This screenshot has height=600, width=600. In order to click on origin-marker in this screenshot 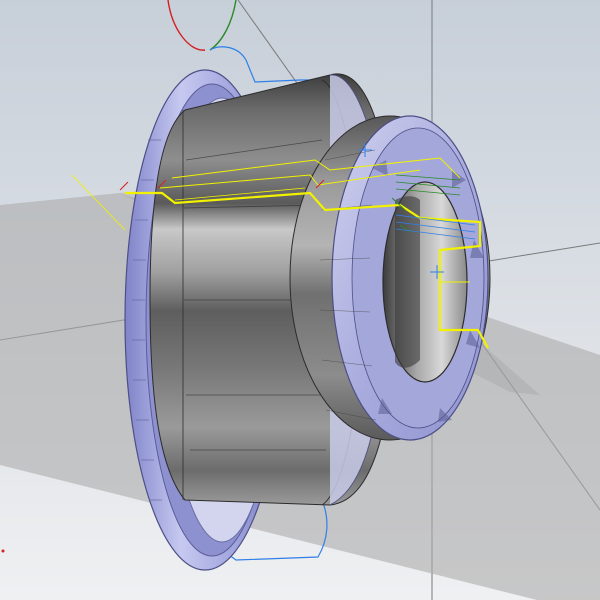, I will do `click(3, 551)`.